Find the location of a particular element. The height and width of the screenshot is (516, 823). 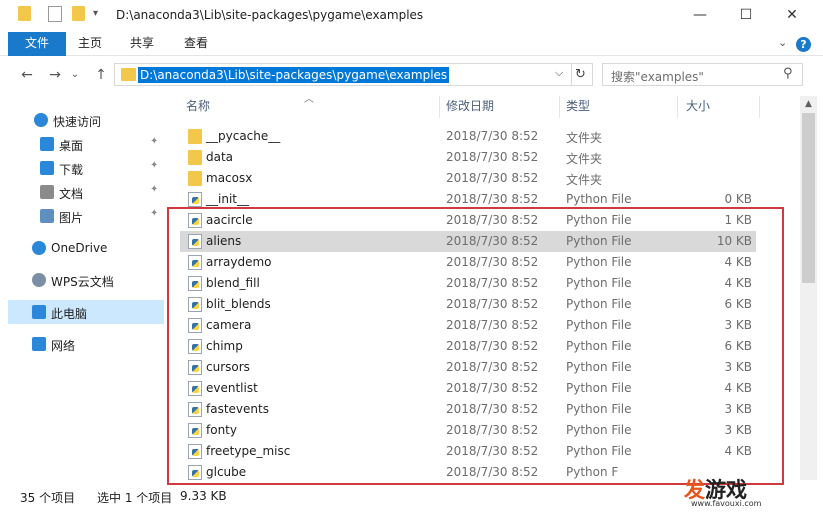

sidebar-item-wps-cloud: WPS云文档 is located at coordinates (86, 280).